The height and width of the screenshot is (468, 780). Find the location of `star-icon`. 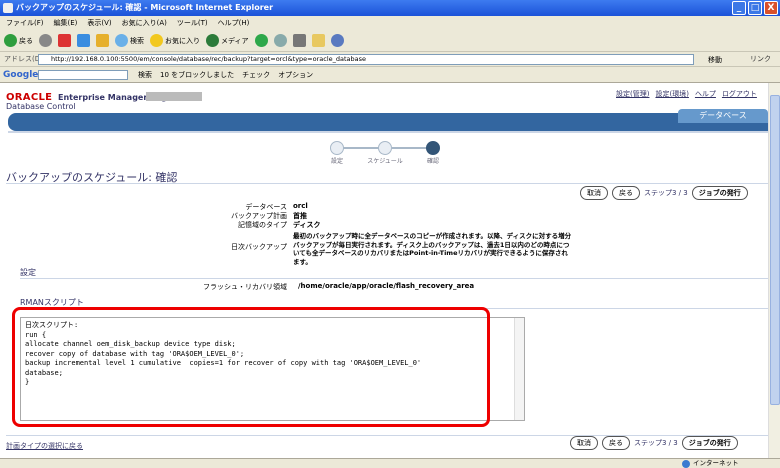

star-icon is located at coordinates (156, 40).